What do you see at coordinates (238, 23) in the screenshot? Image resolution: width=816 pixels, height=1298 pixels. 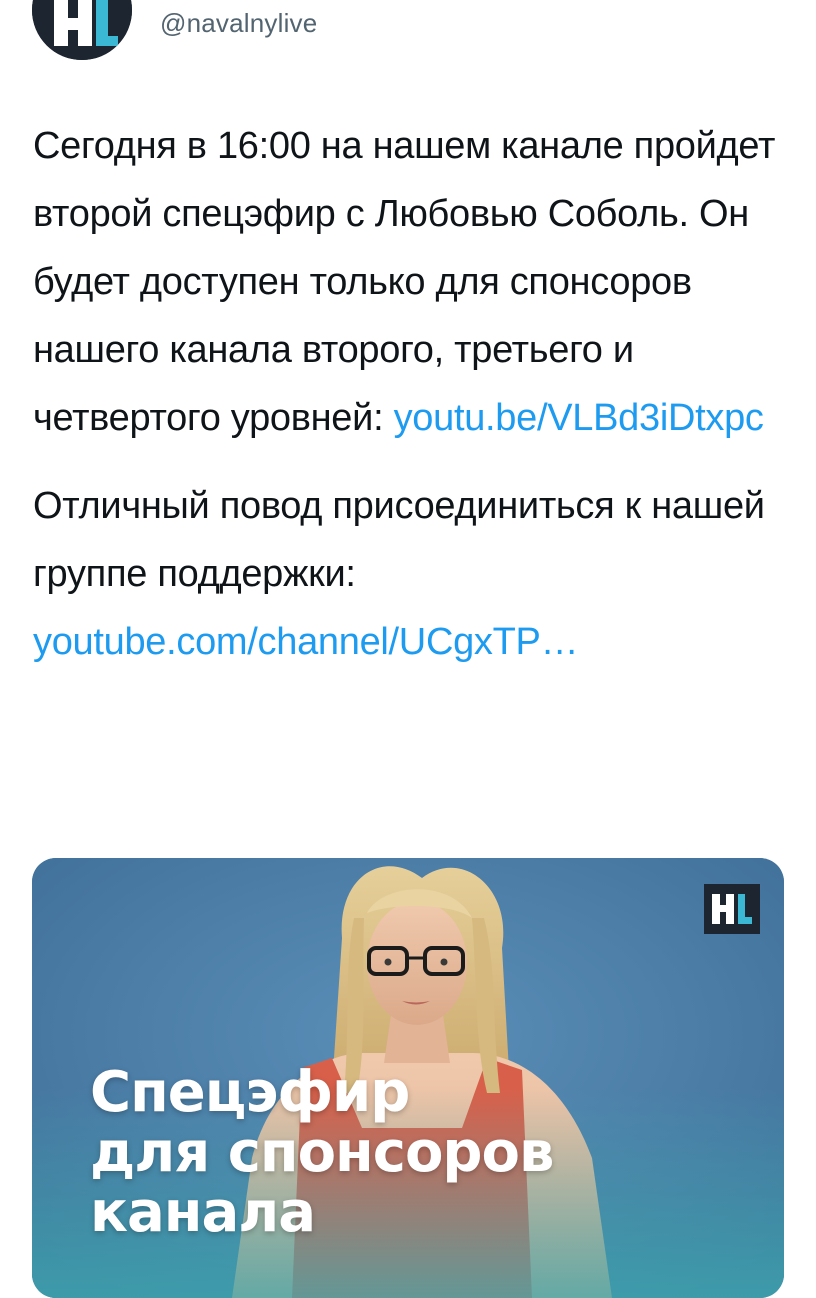 I see `author-handle: @navalnylive` at bounding box center [238, 23].